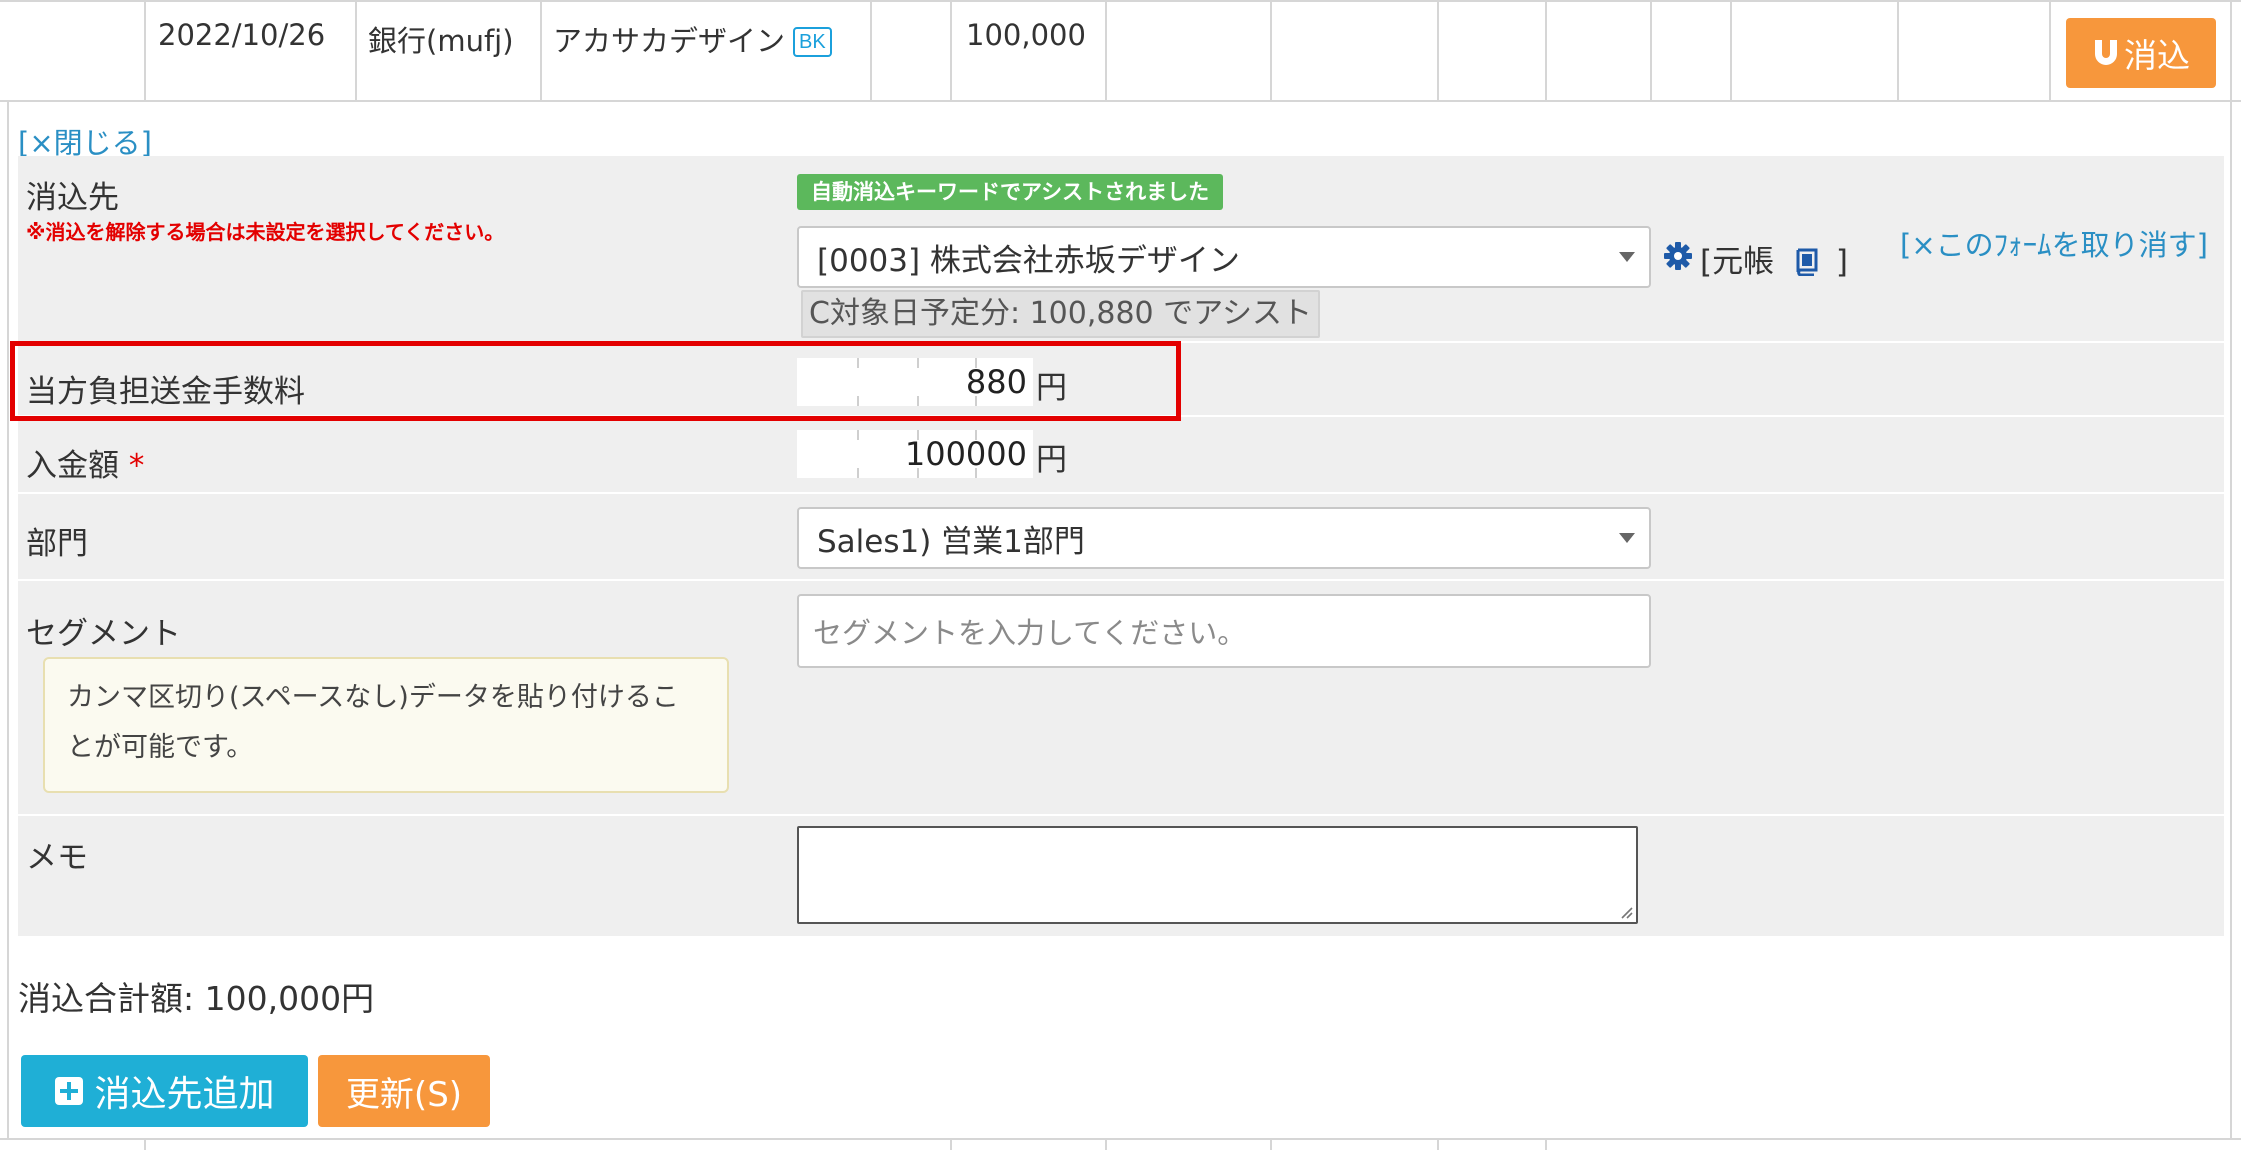 Image resolution: width=2241 pixels, height=1150 pixels. I want to click on book-icon, so click(1807, 262).